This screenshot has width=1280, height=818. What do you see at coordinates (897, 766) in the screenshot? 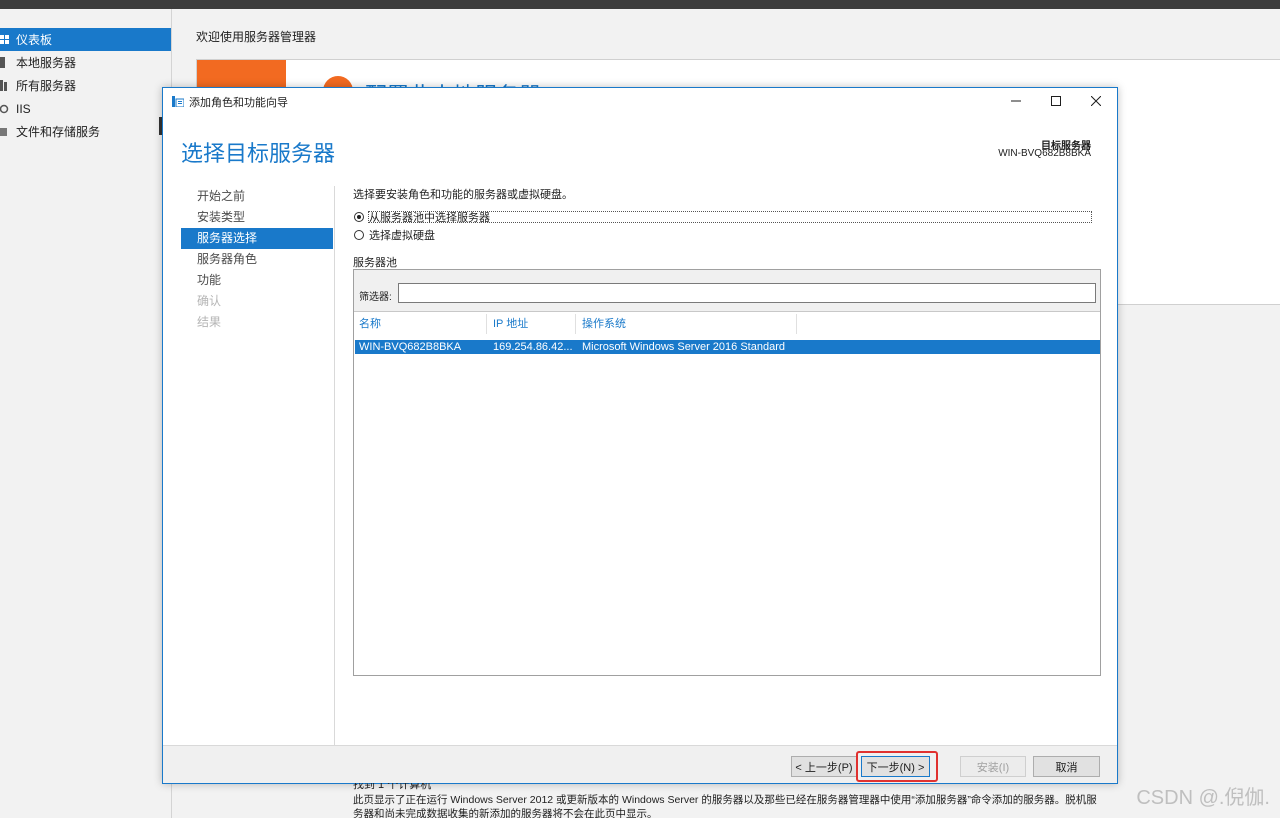
I see `annotation-highlight-box` at bounding box center [897, 766].